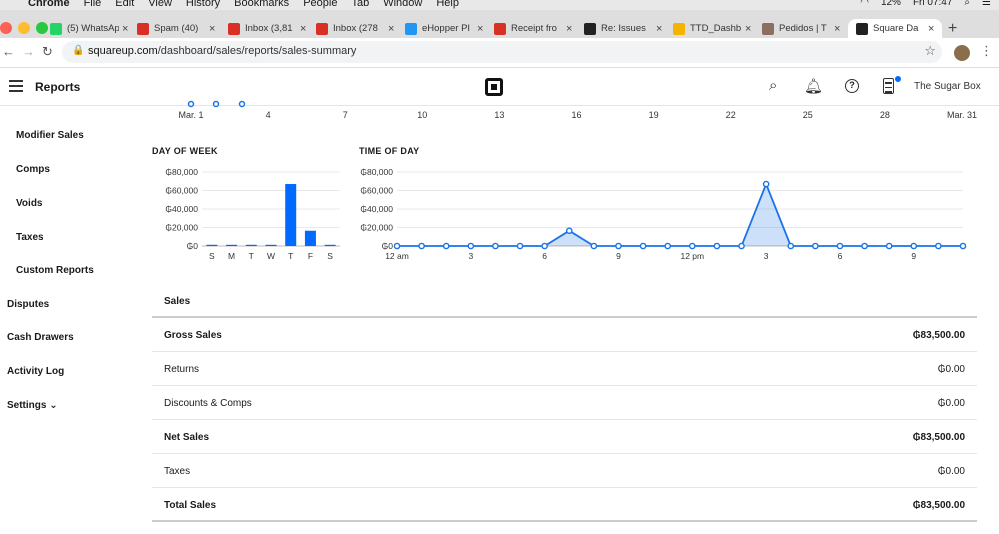 This screenshot has height=534, width=999. What do you see at coordinates (564, 403) in the screenshot?
I see `table-row-discounts-comps: Discounts & Comps ₲0.00` at bounding box center [564, 403].